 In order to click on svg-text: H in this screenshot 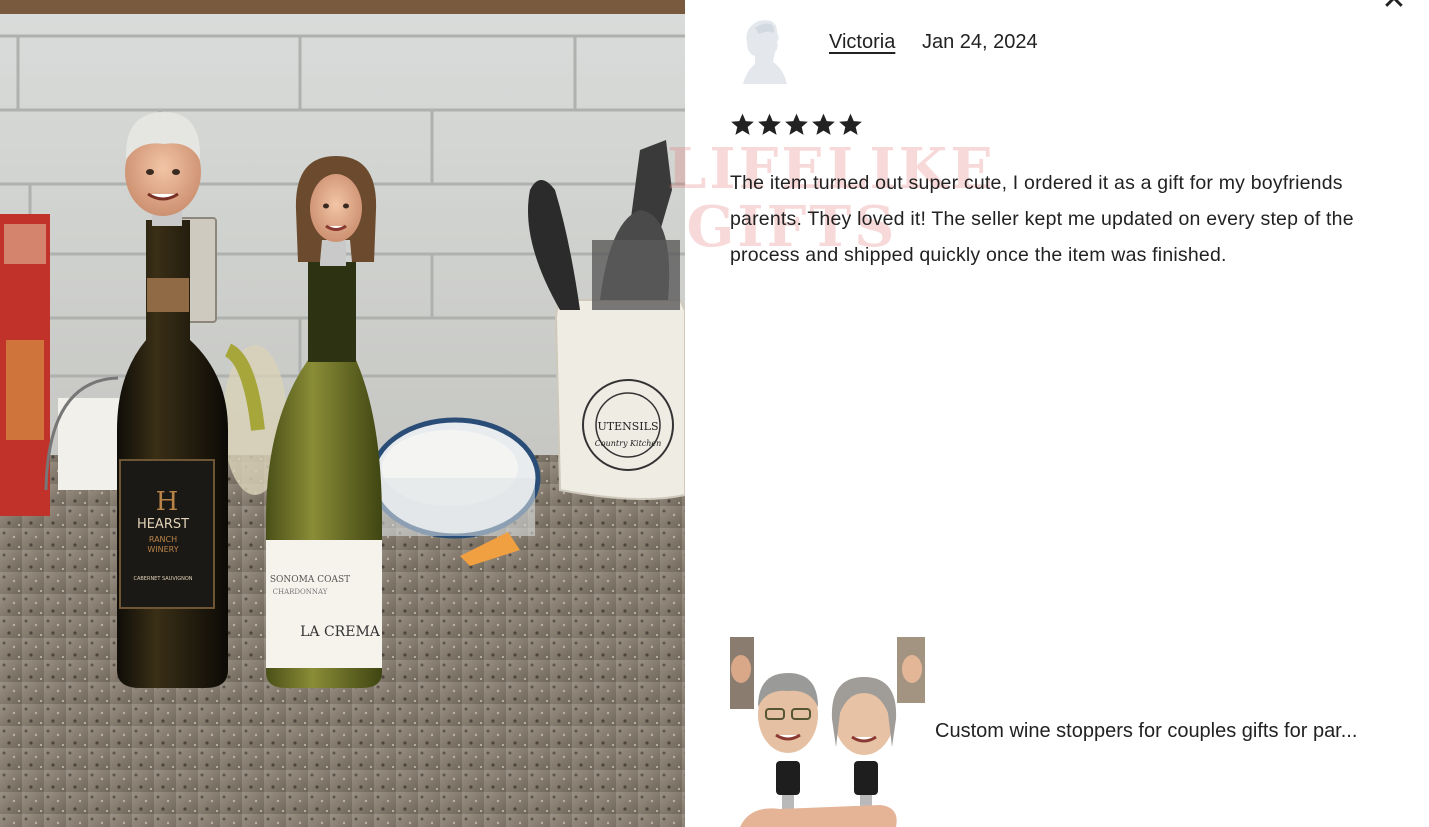, I will do `click(167, 502)`.